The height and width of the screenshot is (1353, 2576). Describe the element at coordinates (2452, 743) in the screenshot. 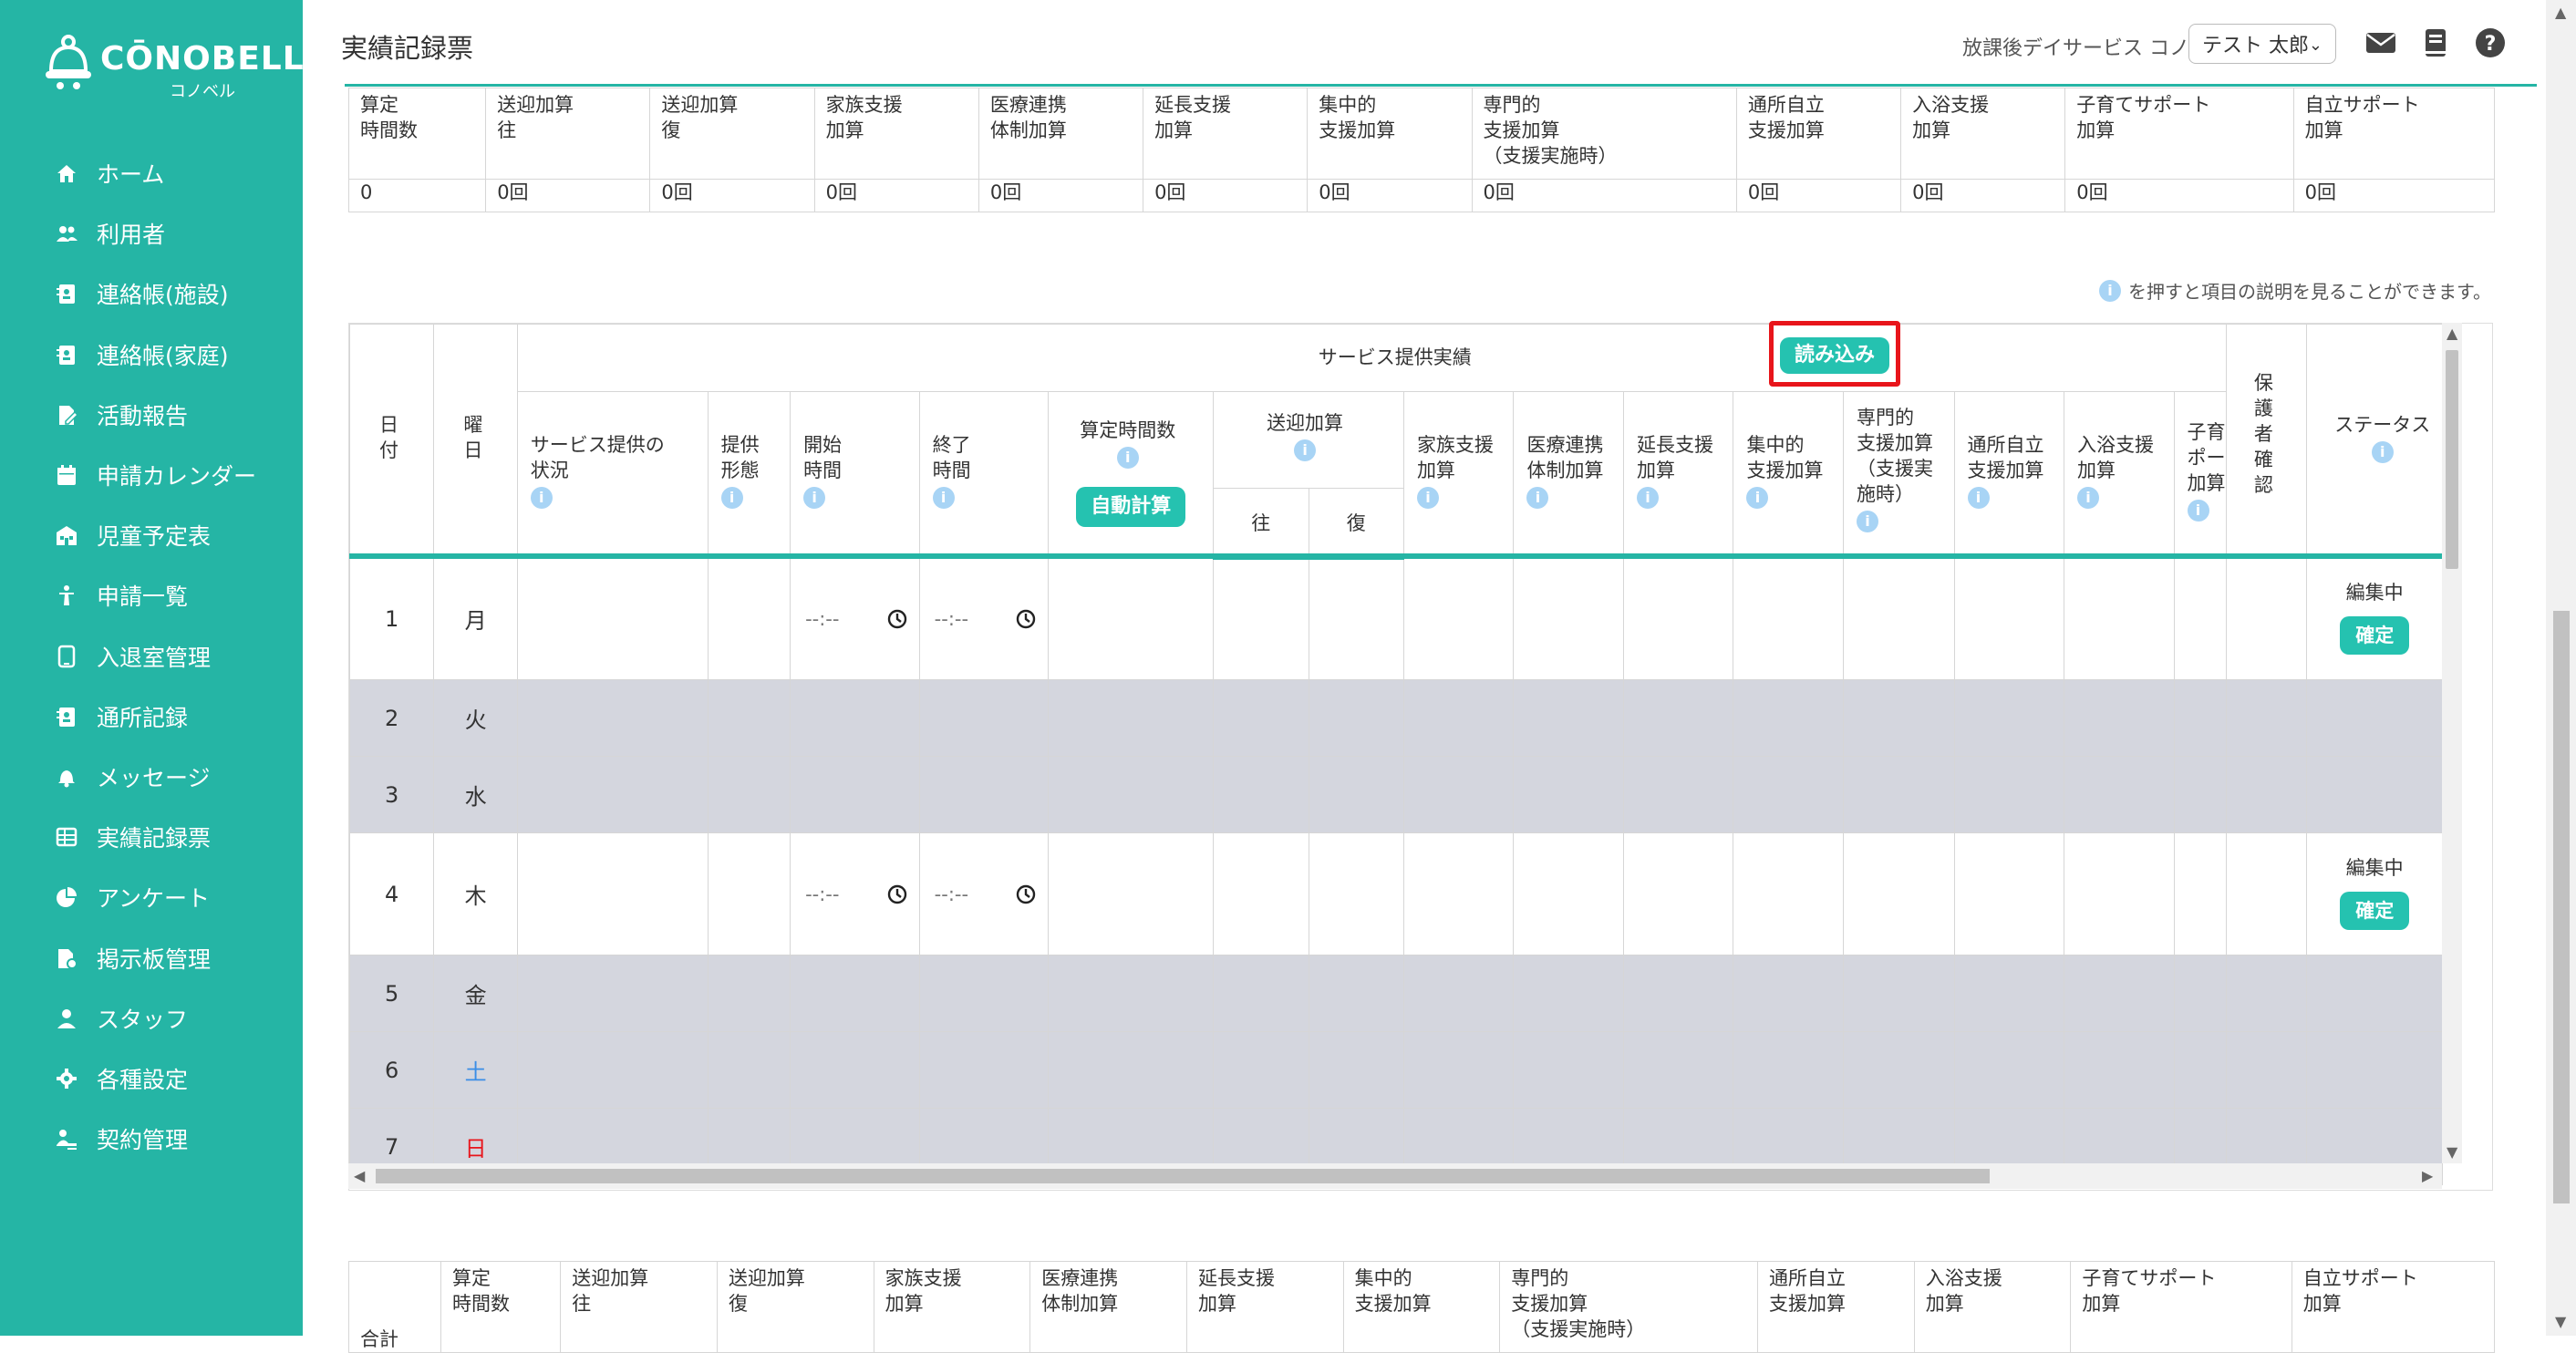

I see `grid-vertical-scrollbar: ▲ ▼` at that location.